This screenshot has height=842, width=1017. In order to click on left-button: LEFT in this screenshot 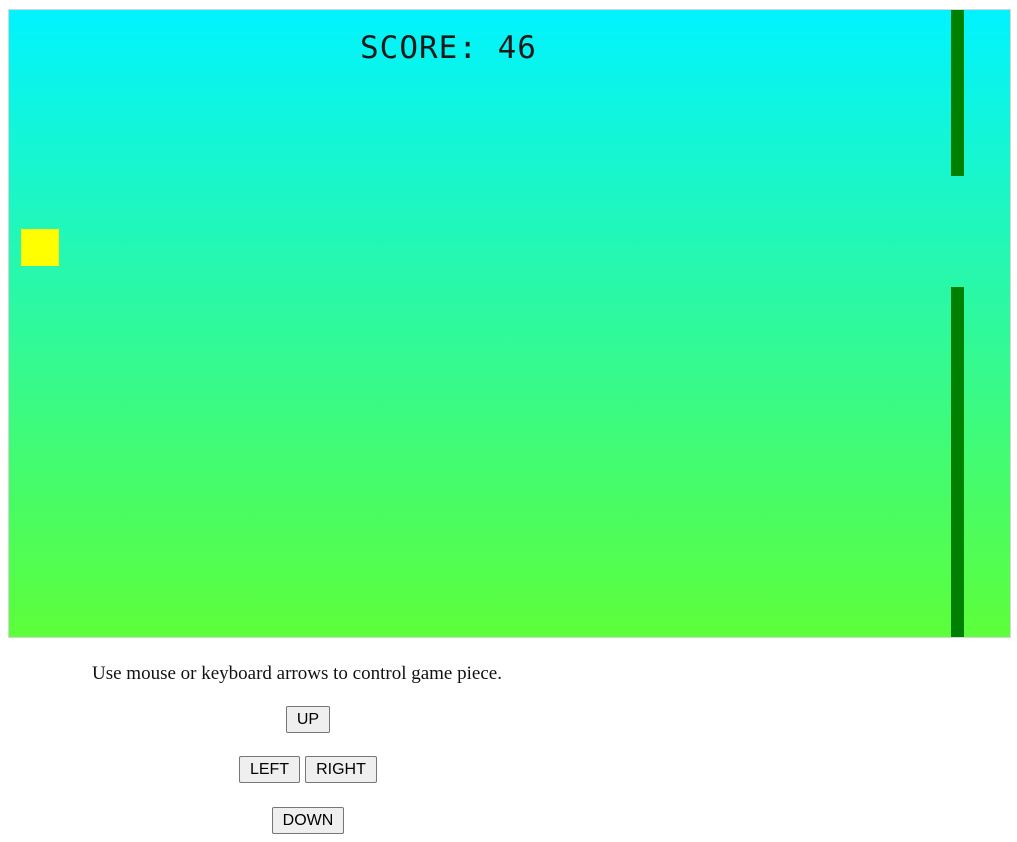, I will do `click(269, 769)`.